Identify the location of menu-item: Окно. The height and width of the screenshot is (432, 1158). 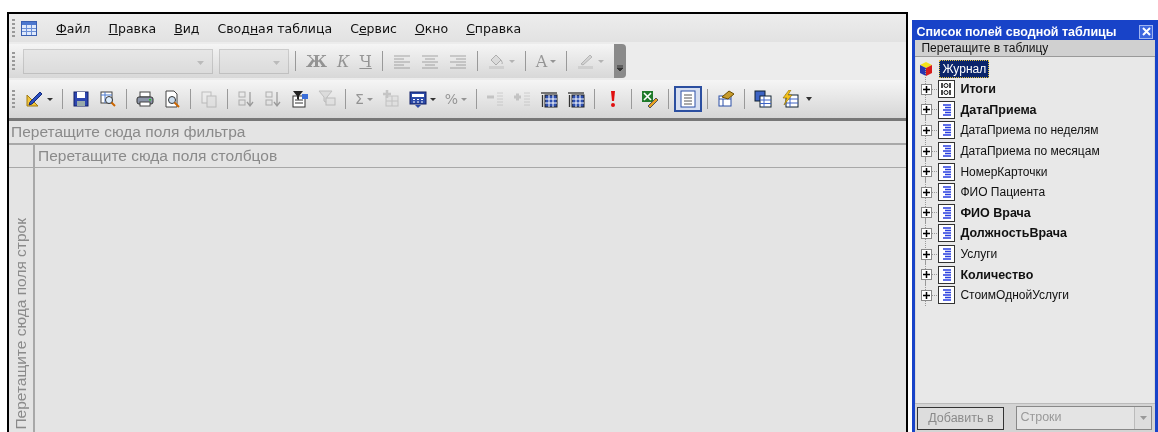
(431, 28).